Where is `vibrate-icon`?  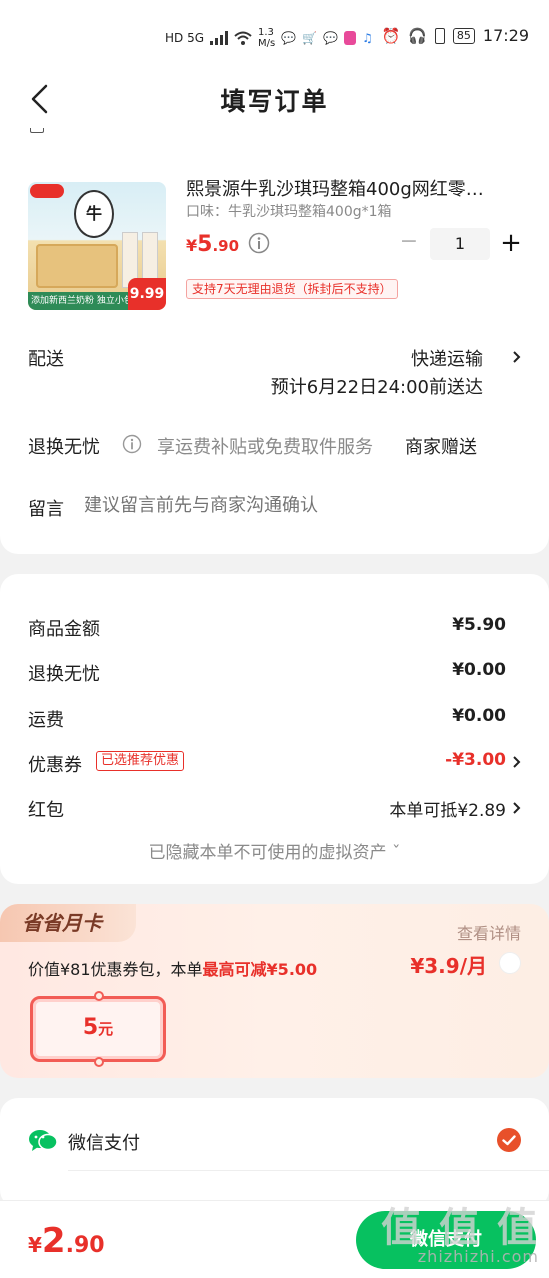 vibrate-icon is located at coordinates (439, 35).